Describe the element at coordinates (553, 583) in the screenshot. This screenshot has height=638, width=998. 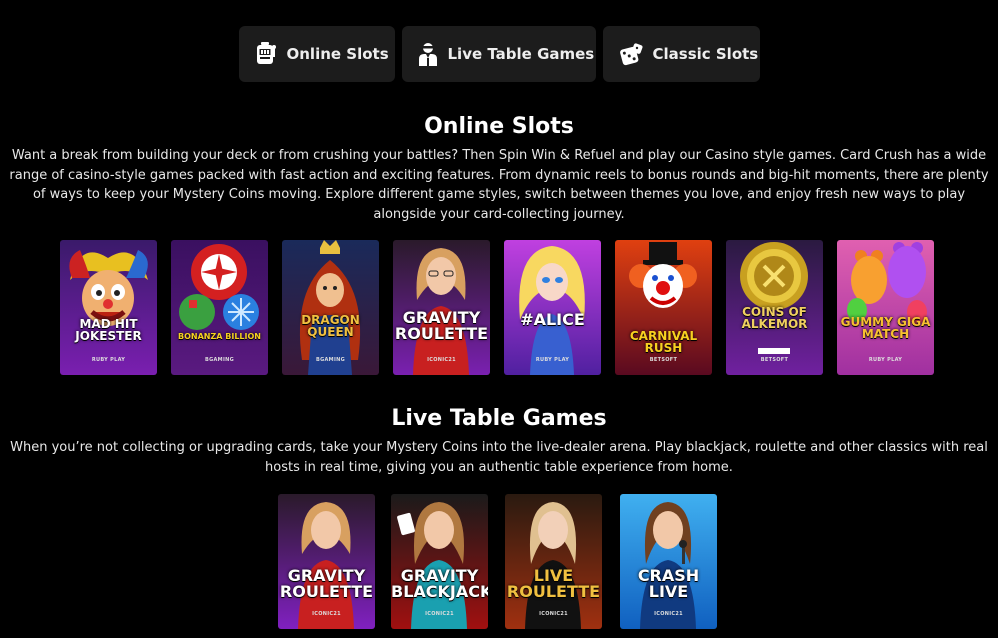
I see `game-title: LIVE ROULETTE` at that location.